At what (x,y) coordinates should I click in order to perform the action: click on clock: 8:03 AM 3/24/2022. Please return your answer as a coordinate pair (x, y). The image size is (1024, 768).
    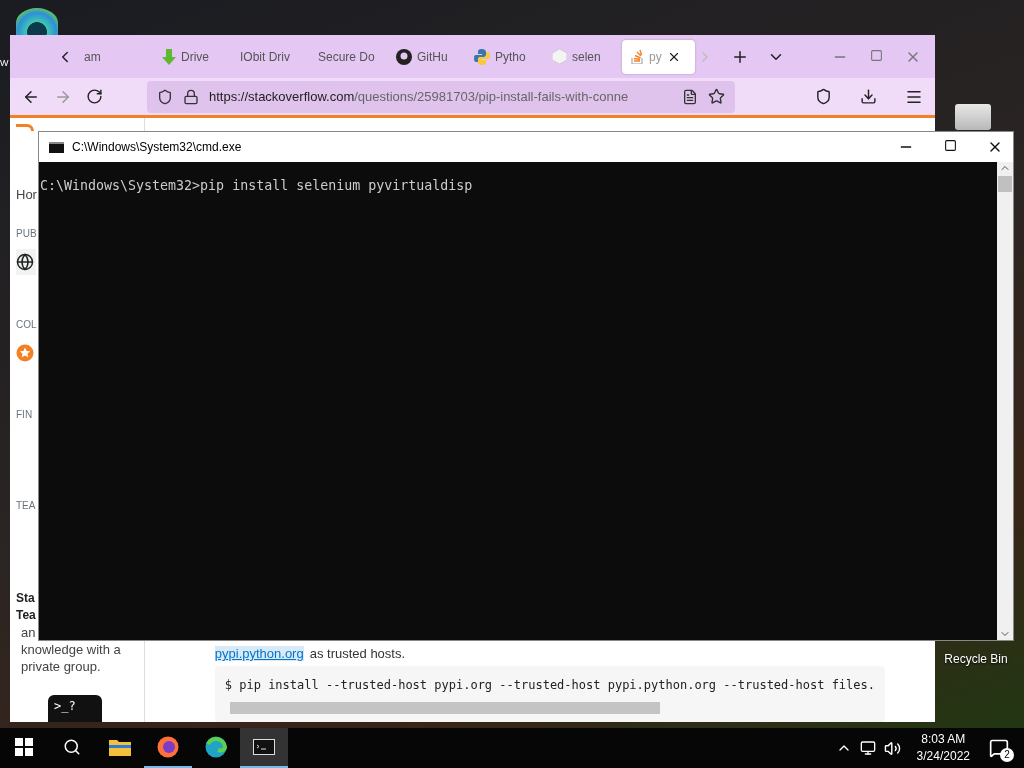
    Looking at the image, I should click on (943, 748).